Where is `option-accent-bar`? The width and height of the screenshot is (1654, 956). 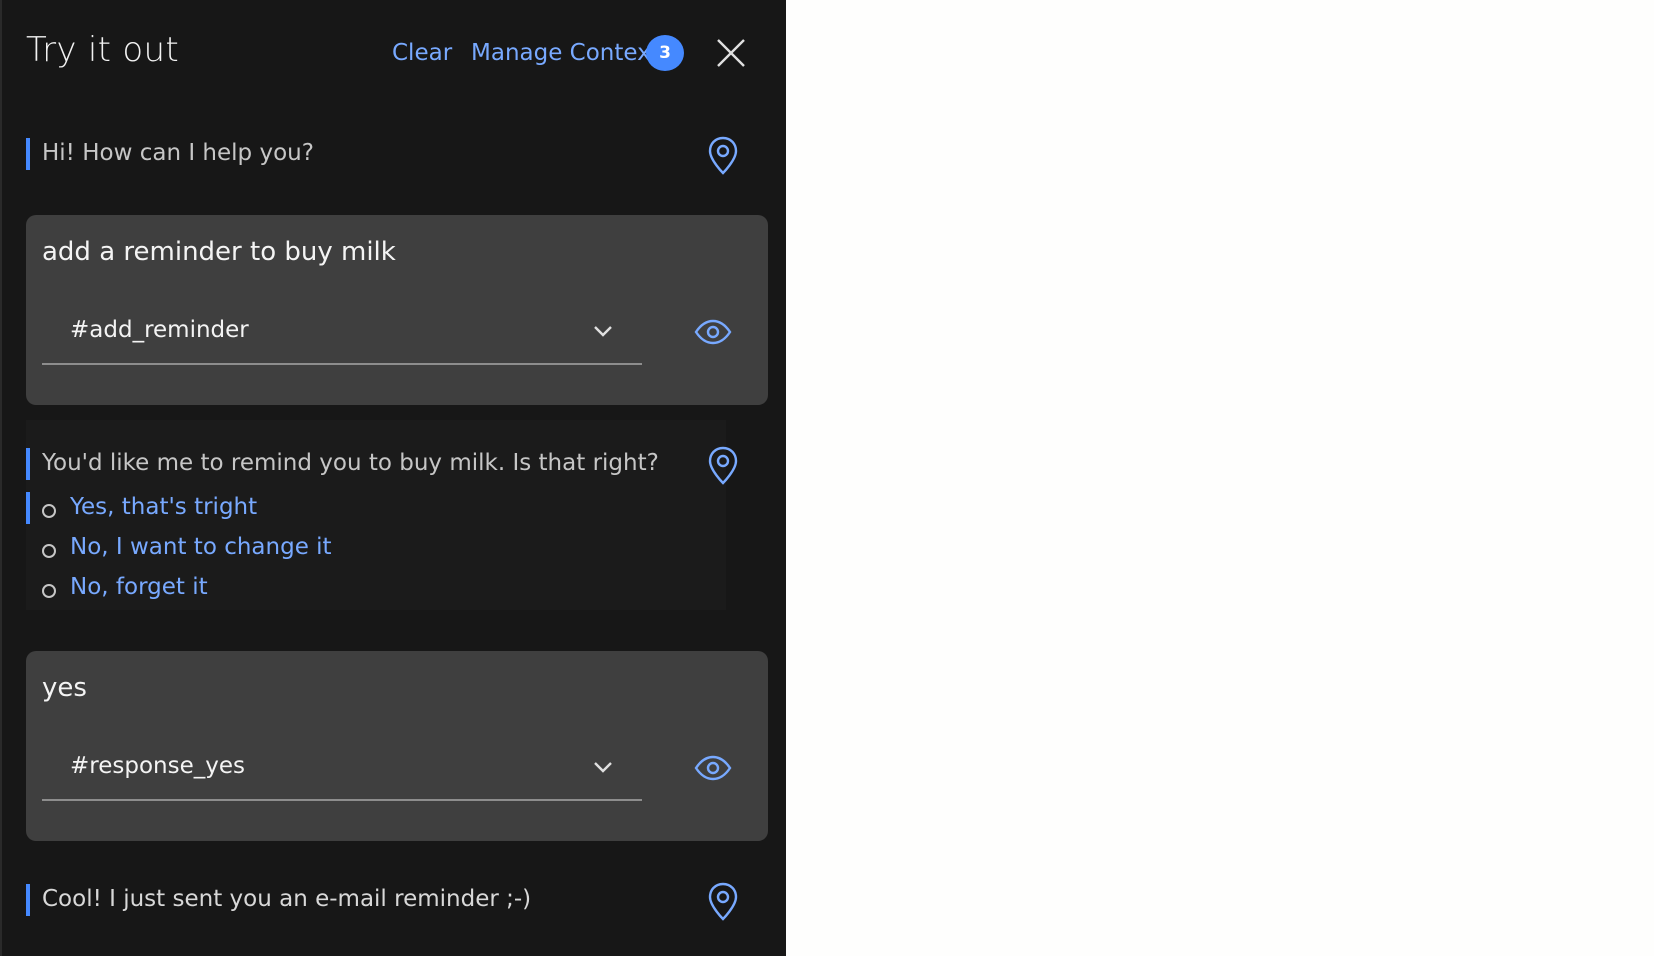 option-accent-bar is located at coordinates (28, 508).